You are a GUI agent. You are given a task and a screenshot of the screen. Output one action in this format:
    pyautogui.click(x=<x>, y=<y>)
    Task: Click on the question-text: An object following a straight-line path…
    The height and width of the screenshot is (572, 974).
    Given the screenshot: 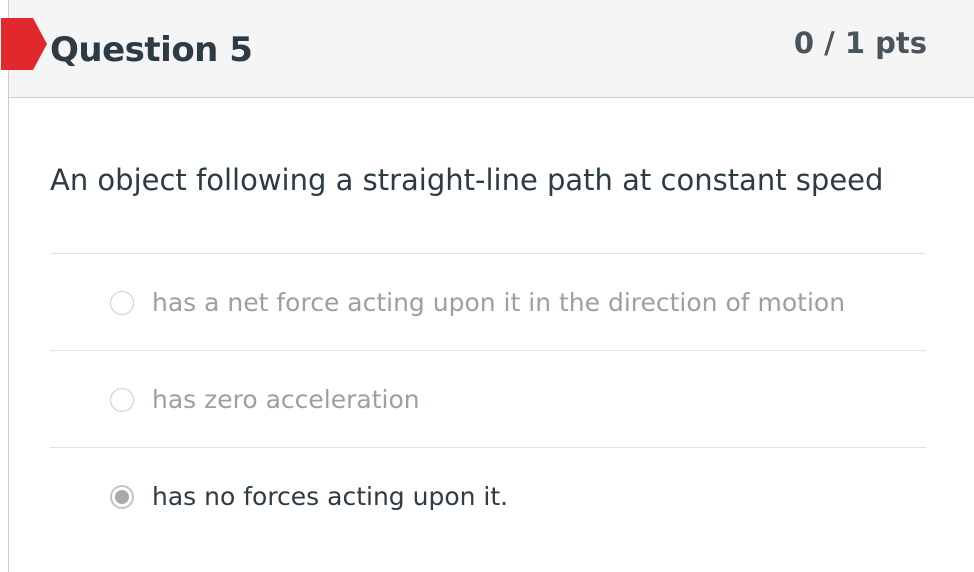 What is the action you would take?
    pyautogui.click(x=467, y=180)
    